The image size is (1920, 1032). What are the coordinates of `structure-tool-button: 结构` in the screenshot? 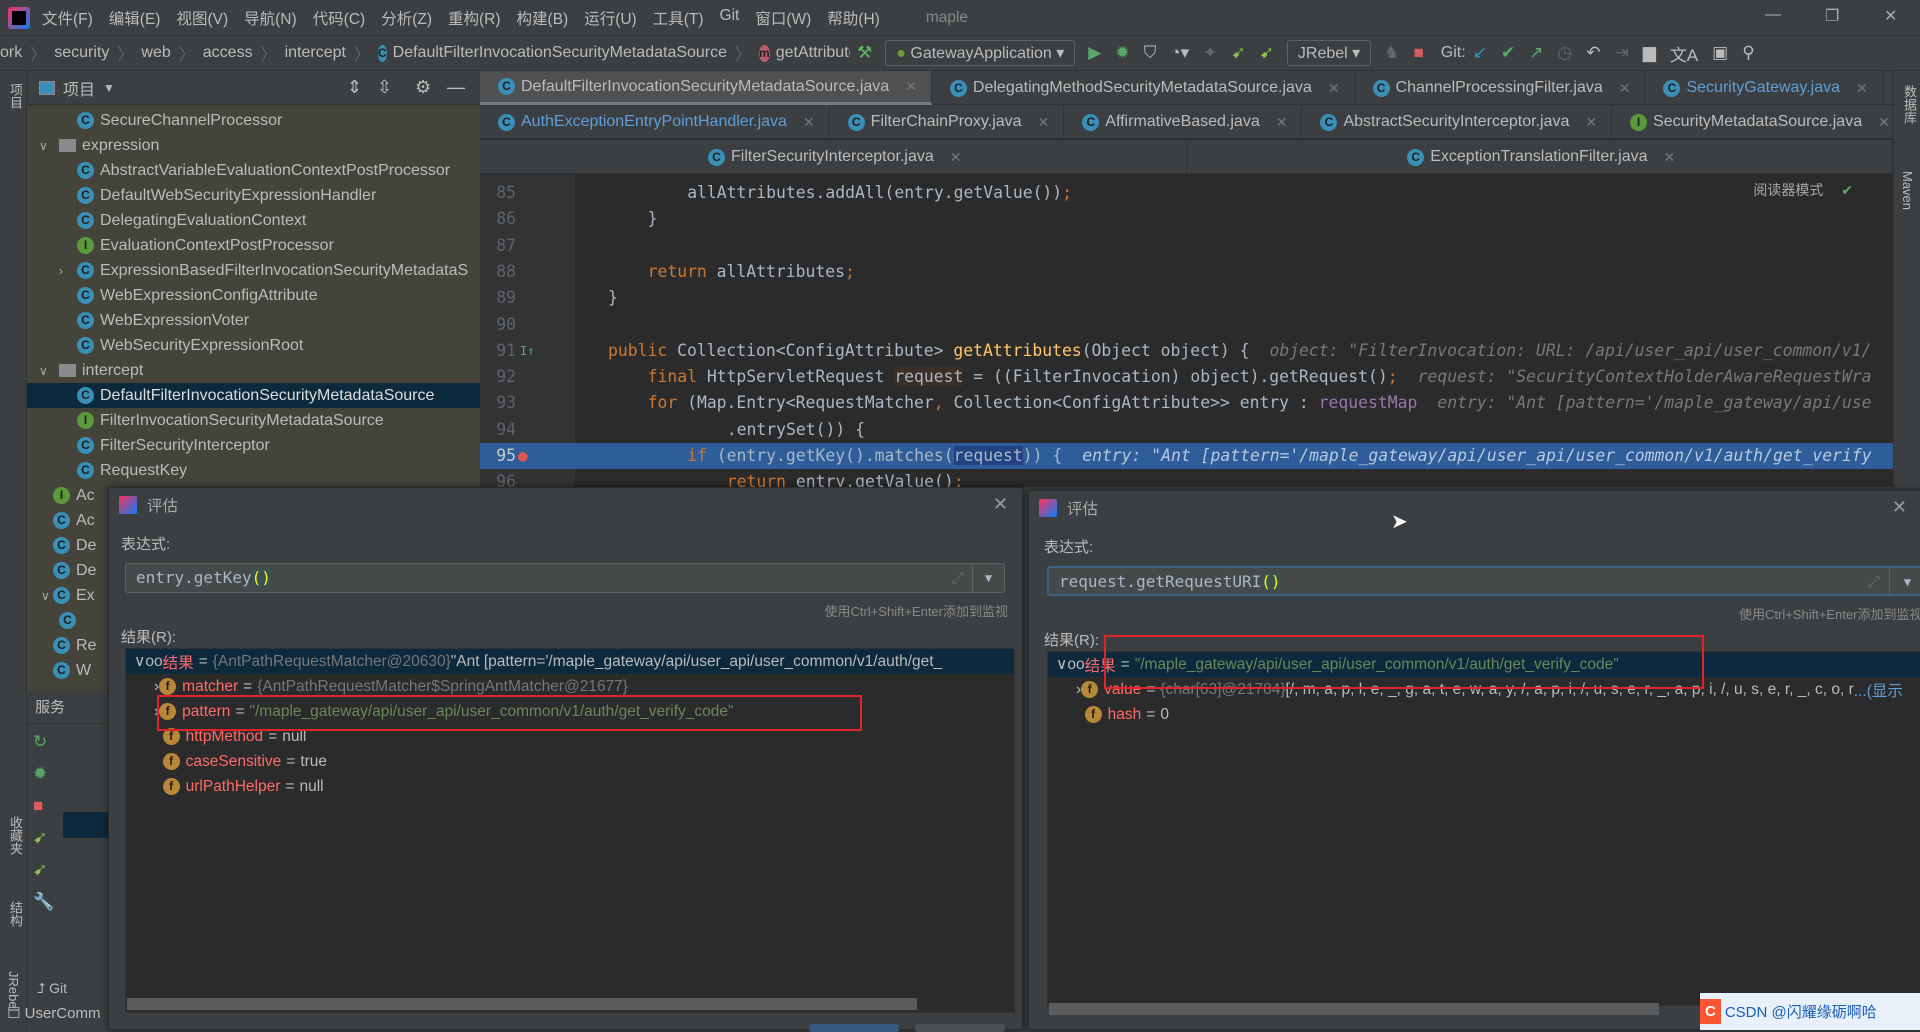 It's located at (15, 914).